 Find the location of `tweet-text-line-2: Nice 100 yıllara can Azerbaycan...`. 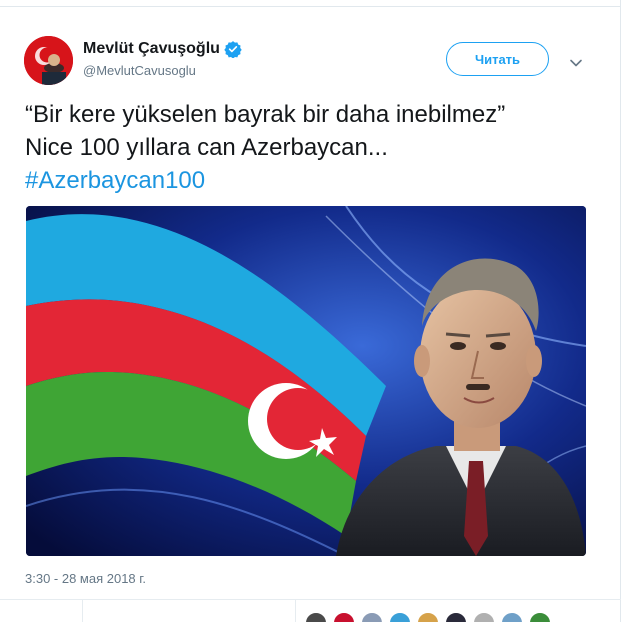

tweet-text-line-2: Nice 100 yıllara can Azerbaycan... is located at coordinates (206, 147).